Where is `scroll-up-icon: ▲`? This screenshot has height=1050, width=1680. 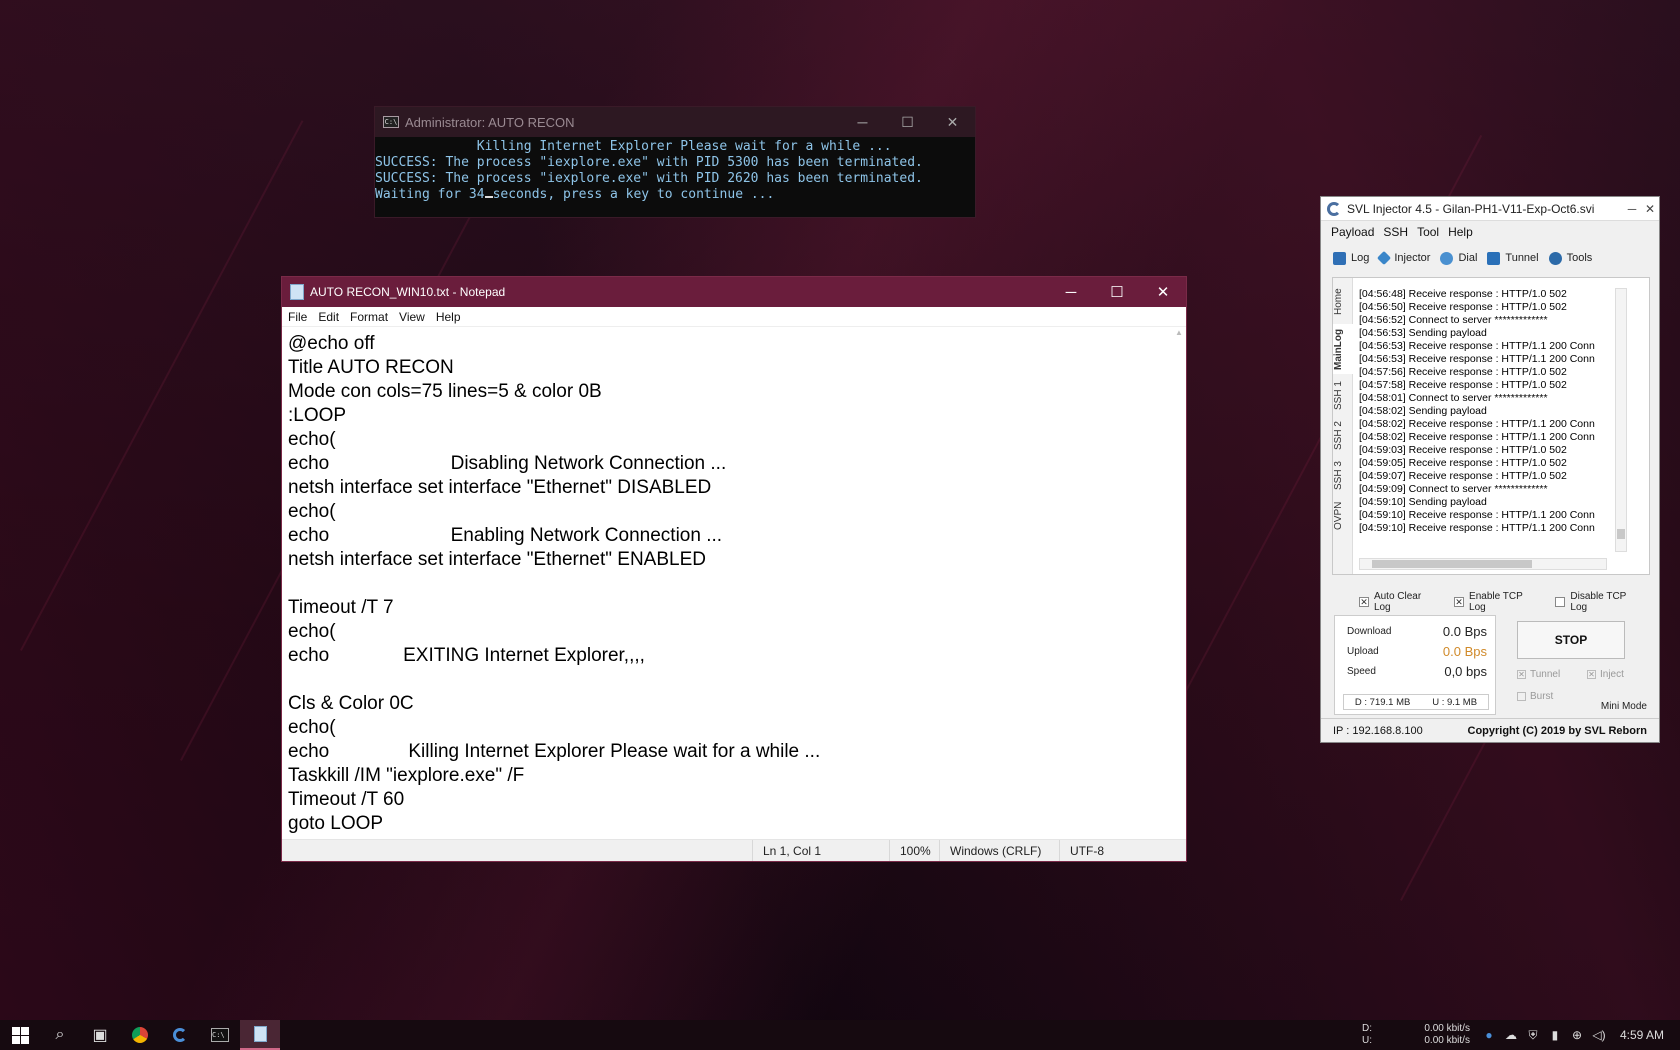 scroll-up-icon: ▲ is located at coordinates (1179, 335).